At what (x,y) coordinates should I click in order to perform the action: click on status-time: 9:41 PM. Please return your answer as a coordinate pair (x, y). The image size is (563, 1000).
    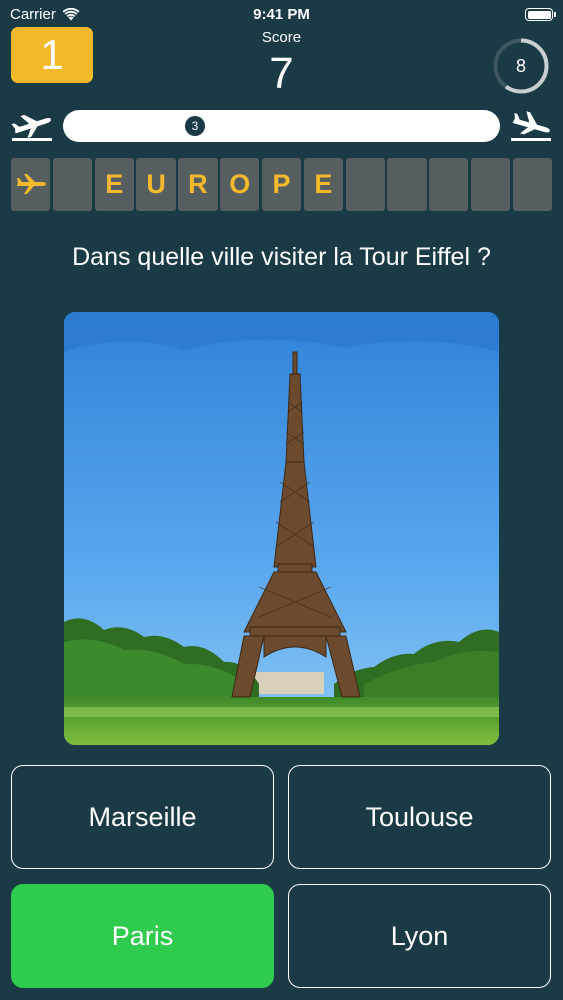
    Looking at the image, I should click on (281, 14).